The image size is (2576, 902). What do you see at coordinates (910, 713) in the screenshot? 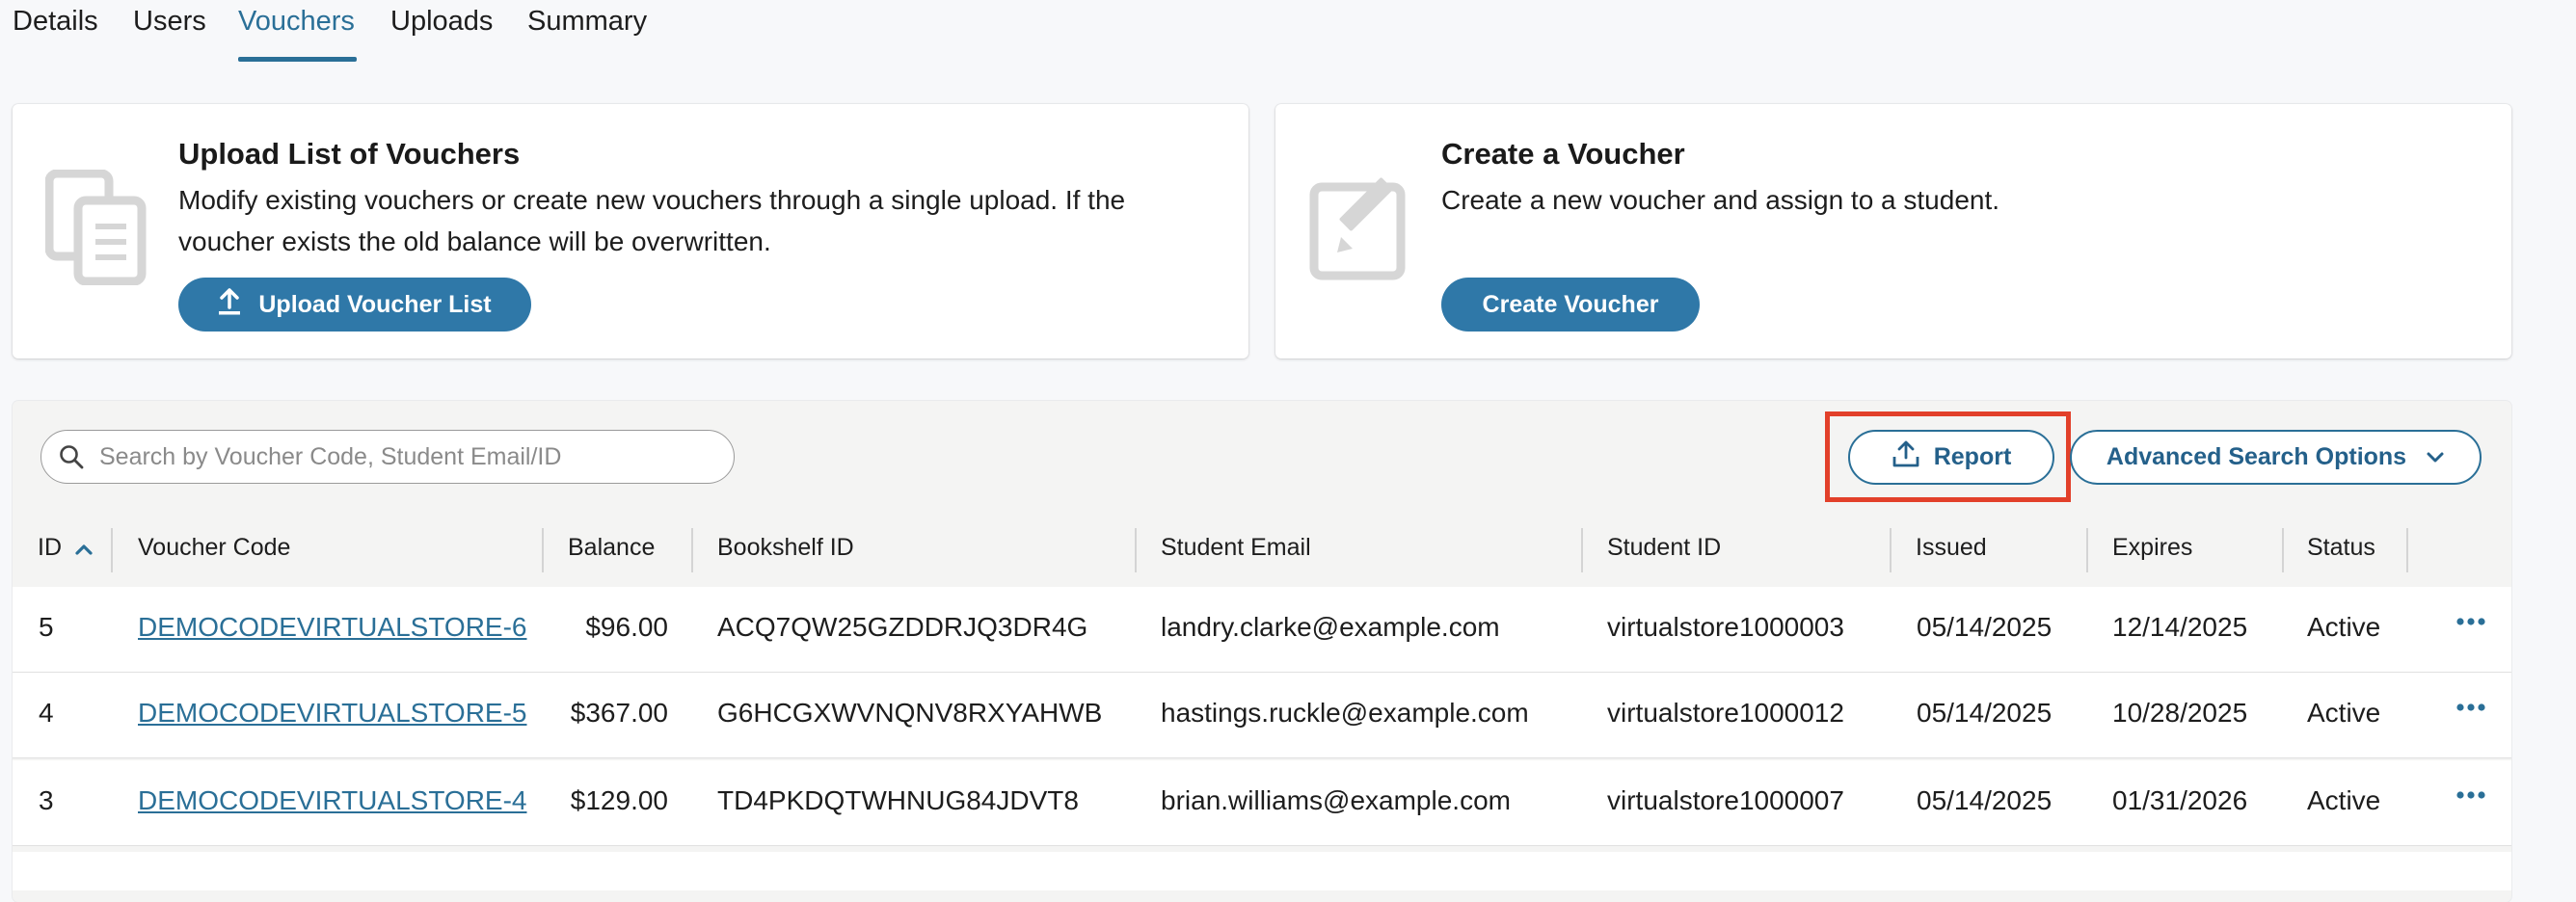
I see `cell-bookshelf-id: G6HCGXWVNQNV8RXYAHWB` at bounding box center [910, 713].